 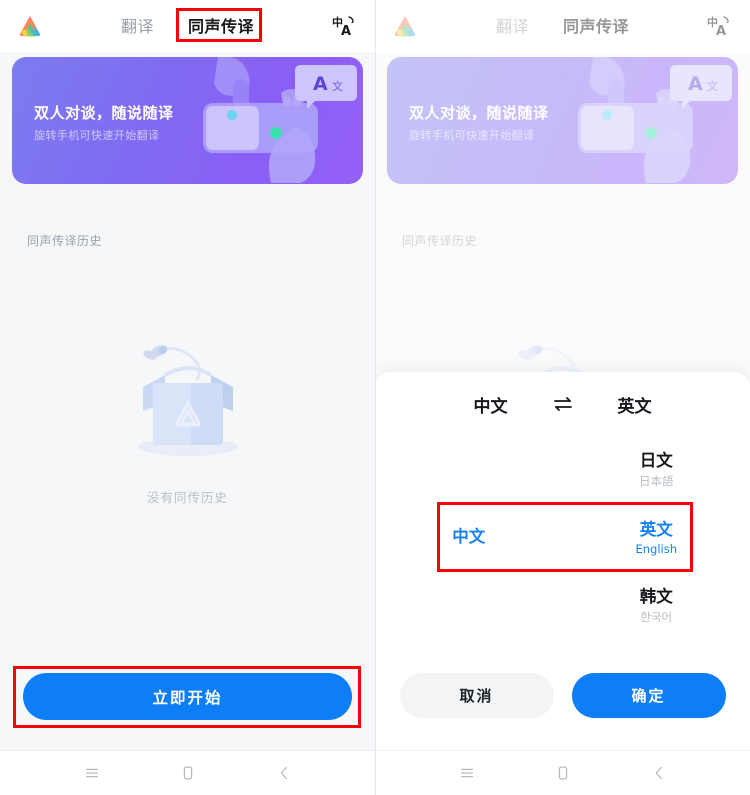 I want to click on dialog-actions: 取消 确定, so click(x=562, y=695).